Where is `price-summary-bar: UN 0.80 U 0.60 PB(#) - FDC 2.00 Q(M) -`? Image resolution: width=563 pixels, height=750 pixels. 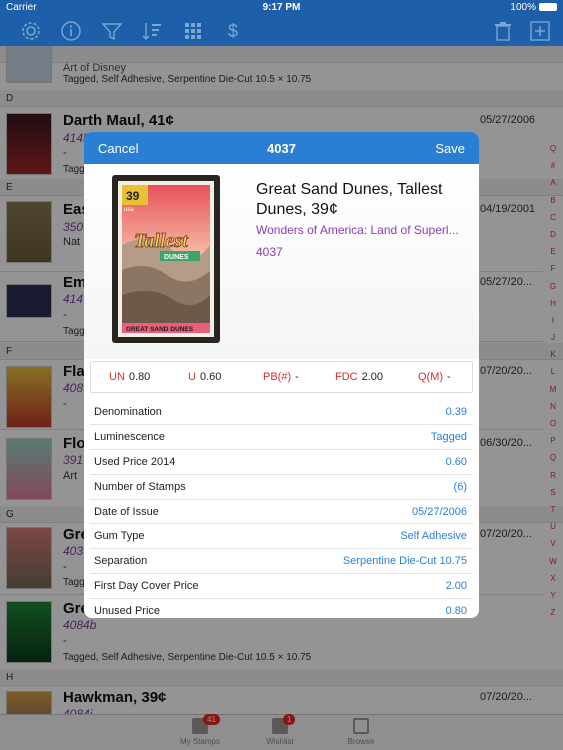
price-summary-bar: UN 0.80 U 0.60 PB(#) - FDC 2.00 Q(M) - is located at coordinates (281, 377).